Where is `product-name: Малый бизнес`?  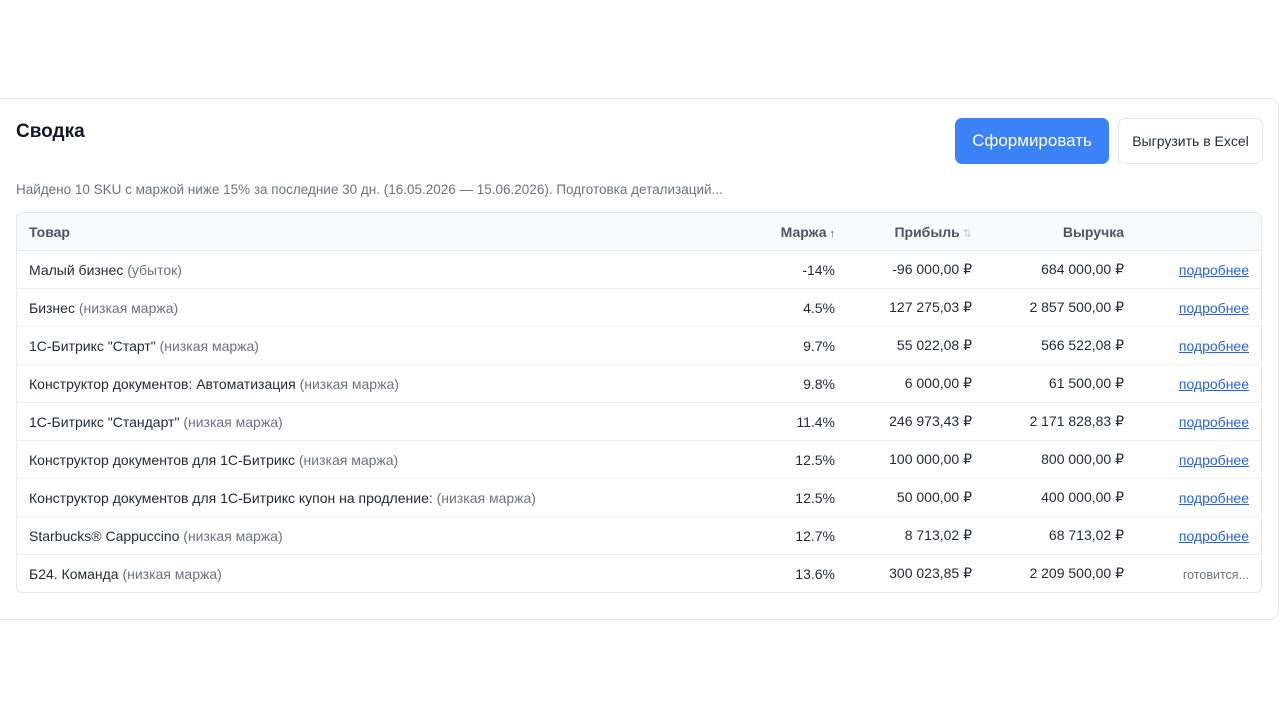 product-name: Малый бизнес is located at coordinates (76, 269).